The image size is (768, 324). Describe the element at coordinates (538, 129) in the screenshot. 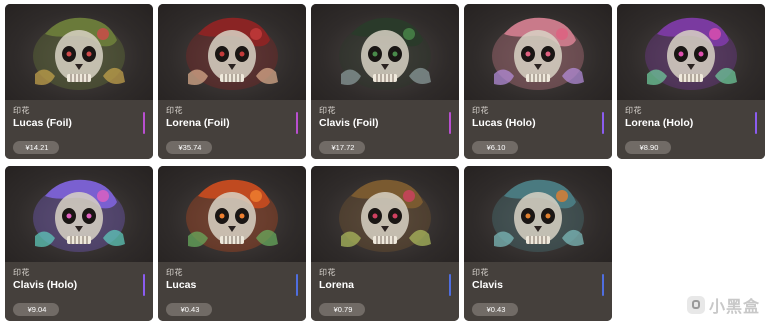

I see `sticker-info: 印花 Lucas (Holo) ¥6.10` at that location.